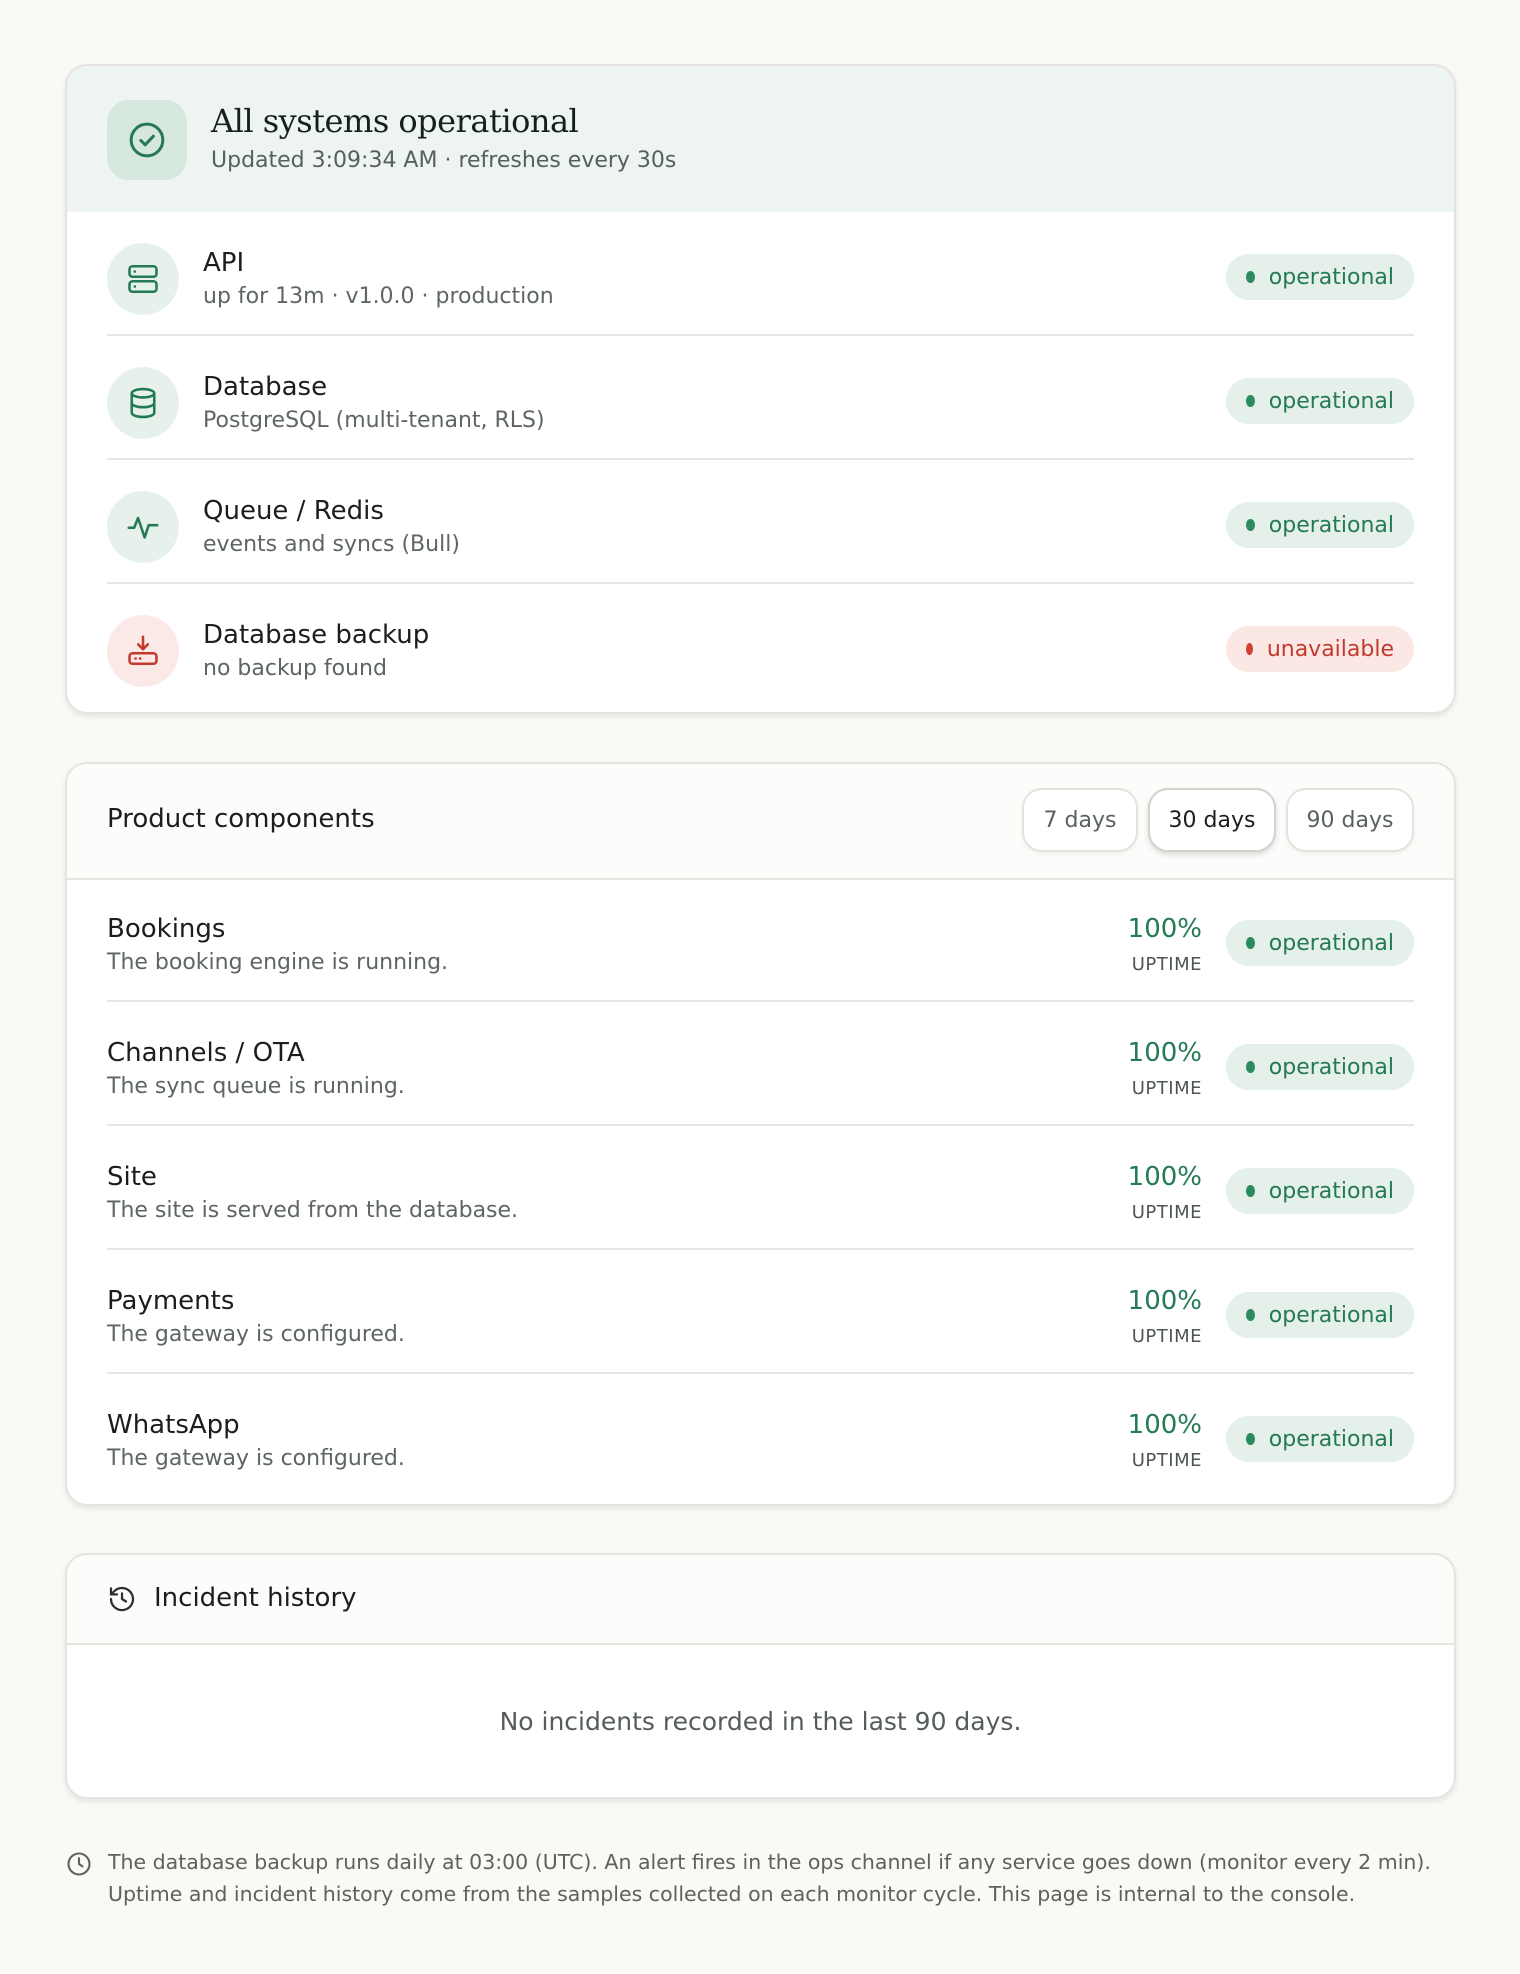 This screenshot has width=1520, height=1974. What do you see at coordinates (122, 1601) in the screenshot?
I see `history-icon` at bounding box center [122, 1601].